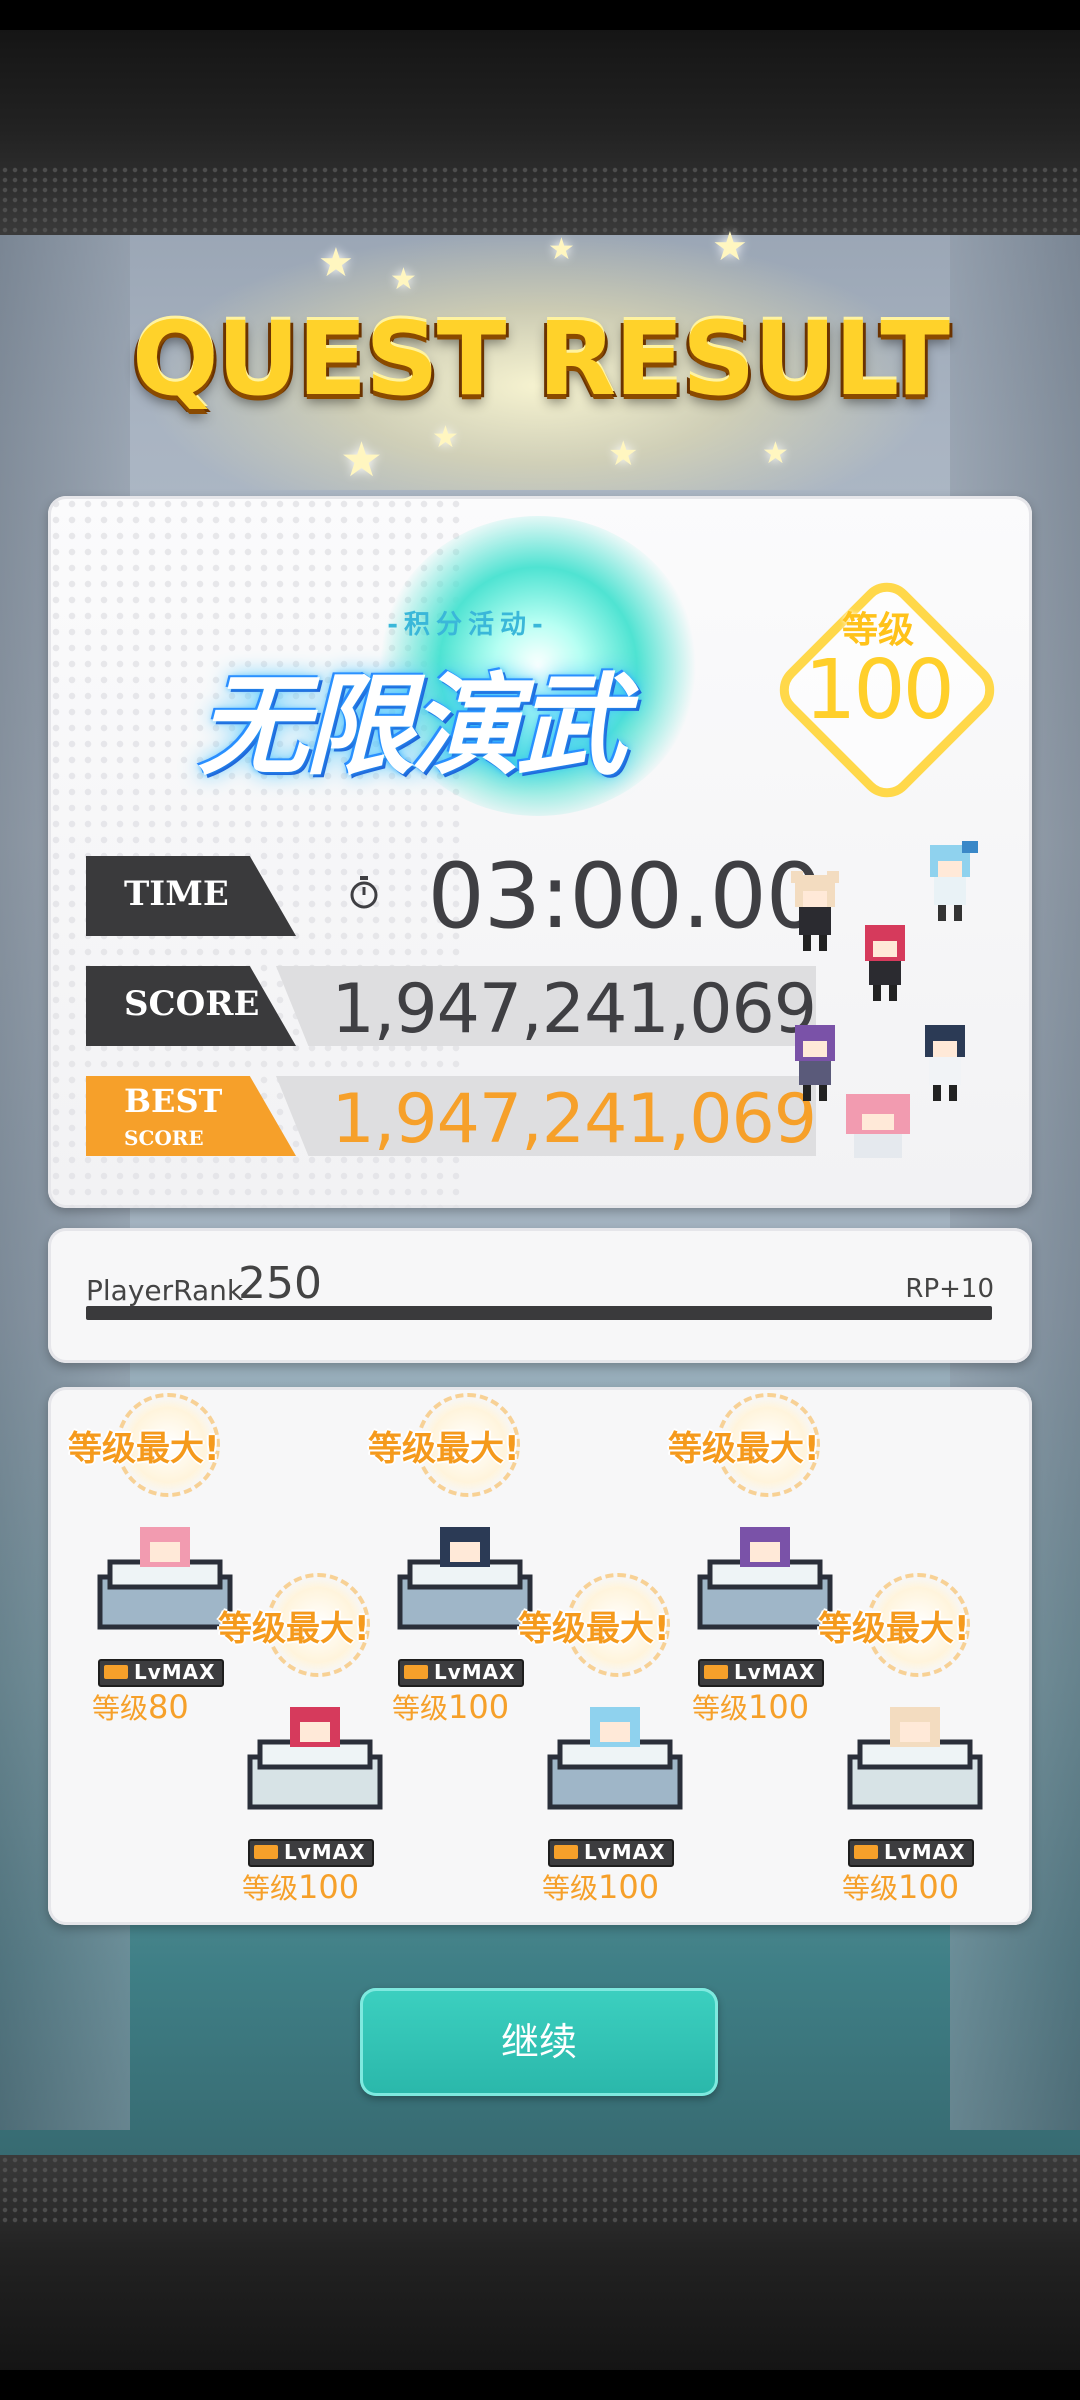 The width and height of the screenshot is (1080, 2400). Describe the element at coordinates (539, 1313) in the screenshot. I see `player-rank-progress-bar` at that location.